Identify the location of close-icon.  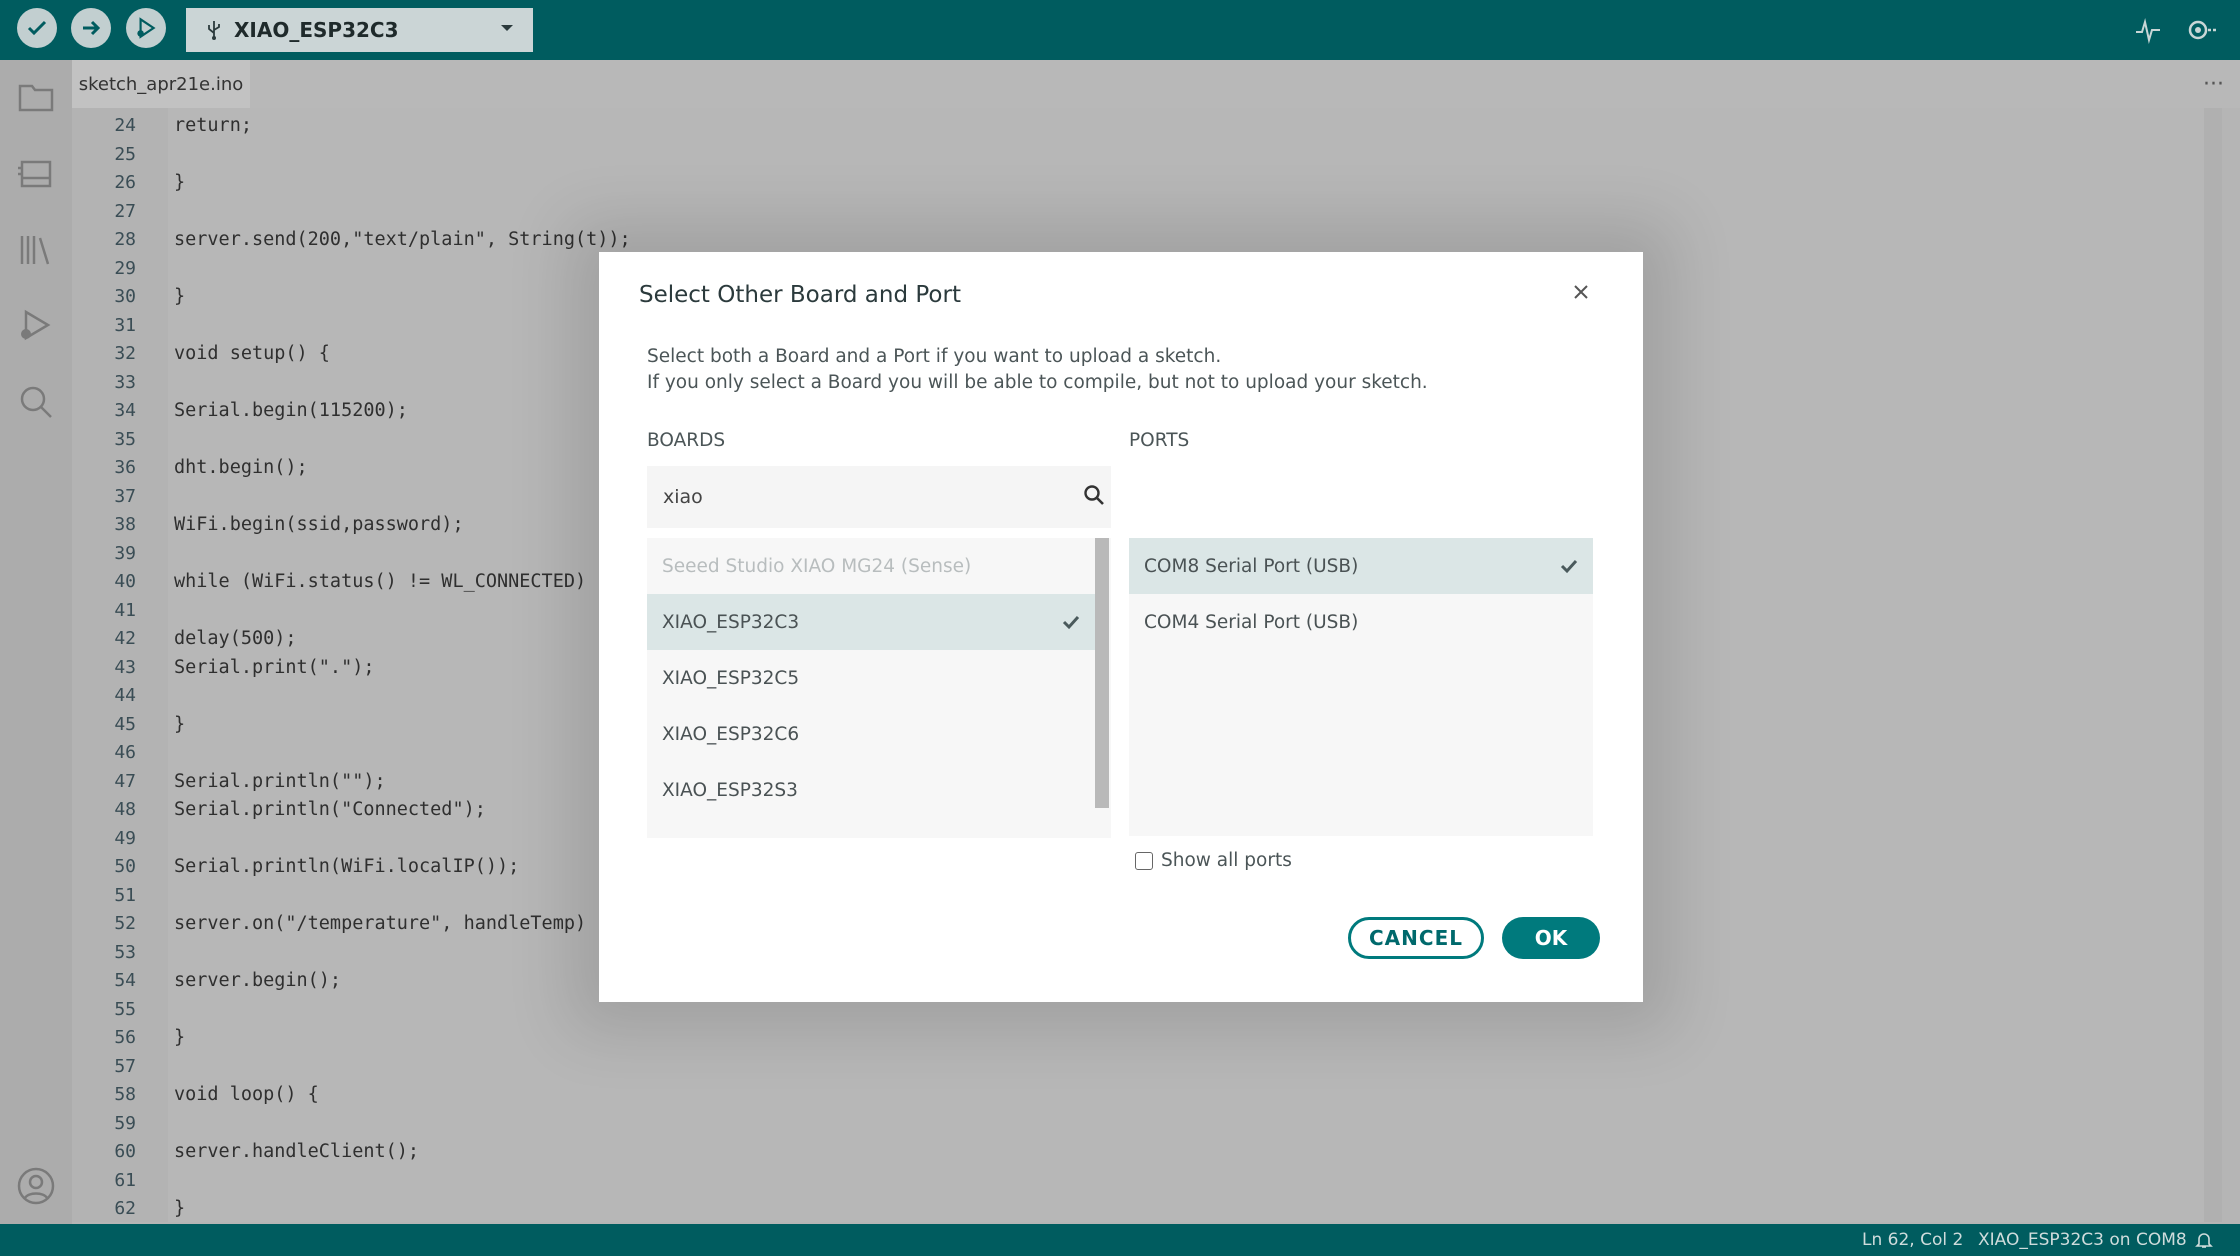
(1581, 292).